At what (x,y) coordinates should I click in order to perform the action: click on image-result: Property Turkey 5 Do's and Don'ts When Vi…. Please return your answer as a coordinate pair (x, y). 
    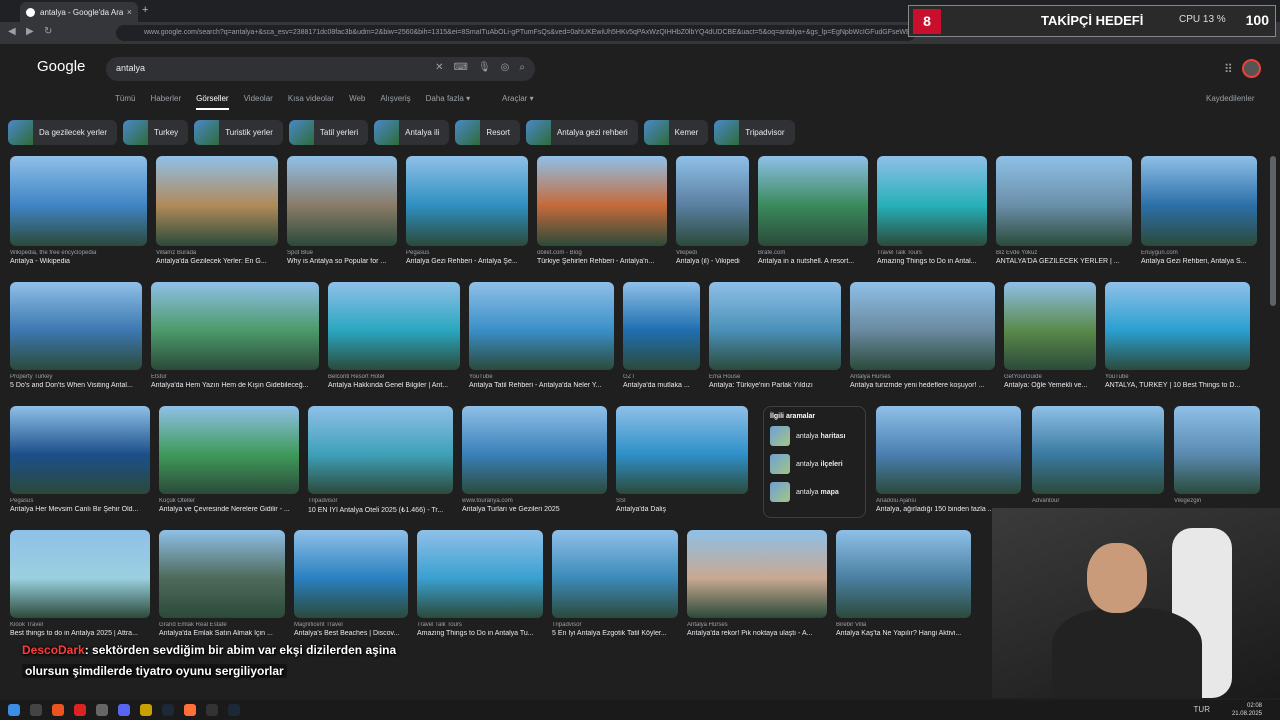
    Looking at the image, I should click on (76, 335).